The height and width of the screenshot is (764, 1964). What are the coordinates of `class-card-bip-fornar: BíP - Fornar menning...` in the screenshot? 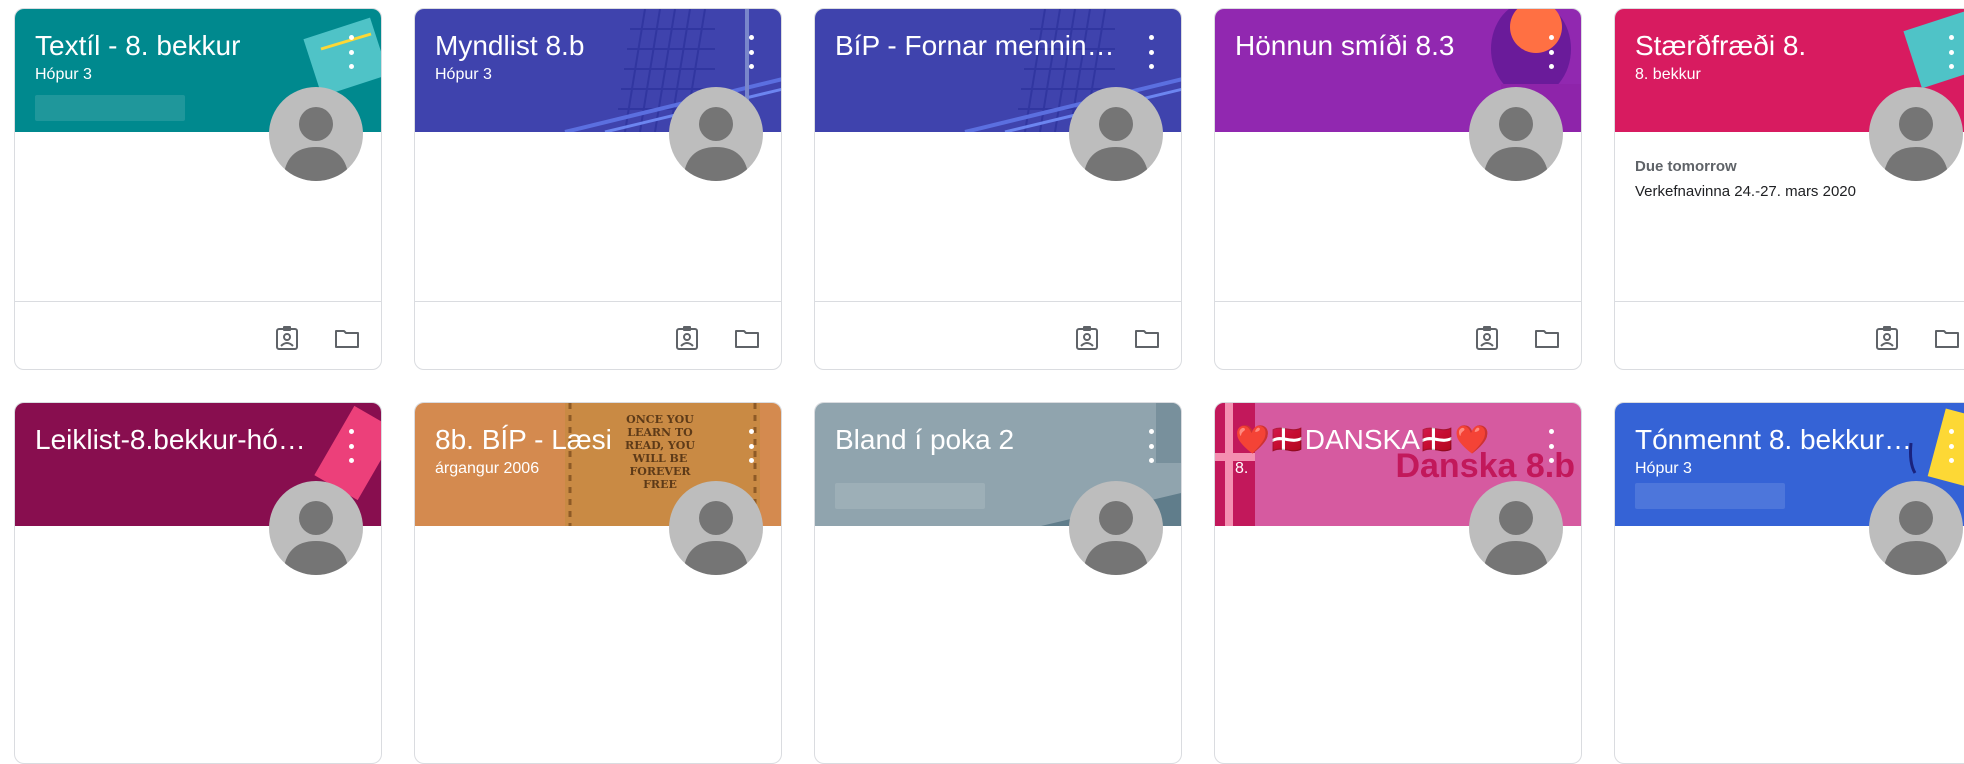 It's located at (998, 189).